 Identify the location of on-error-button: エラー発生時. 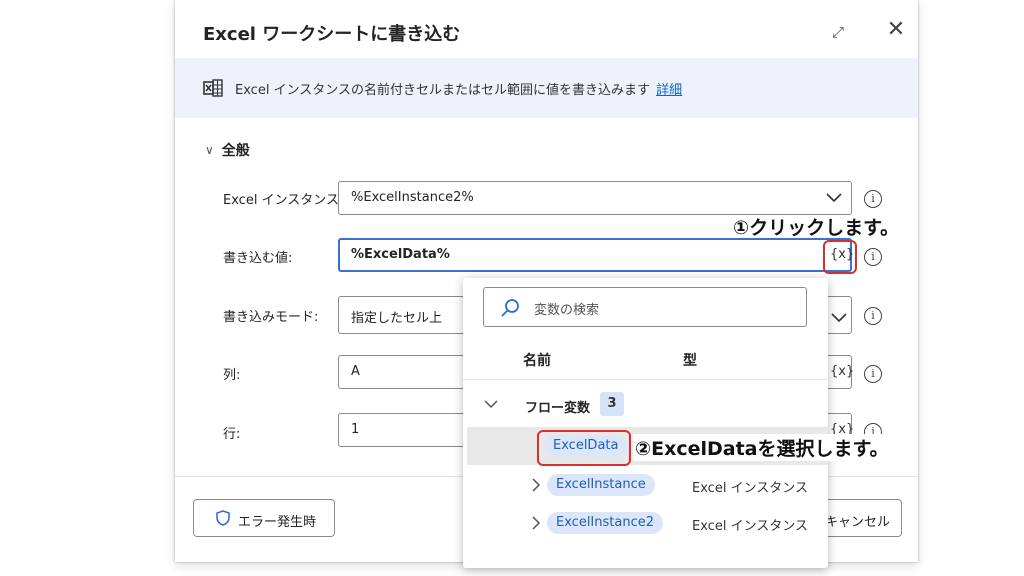
(264, 518).